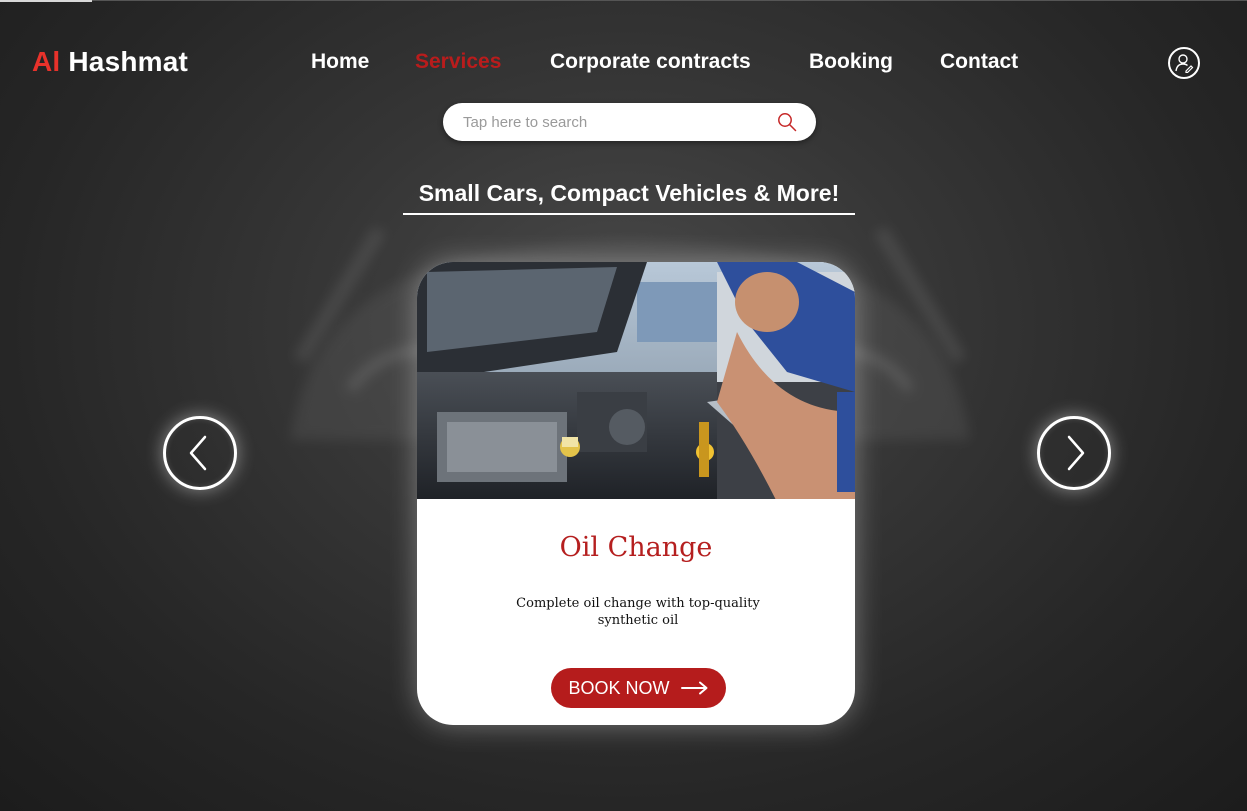  I want to click on nav-item-services: Services, so click(458, 62).